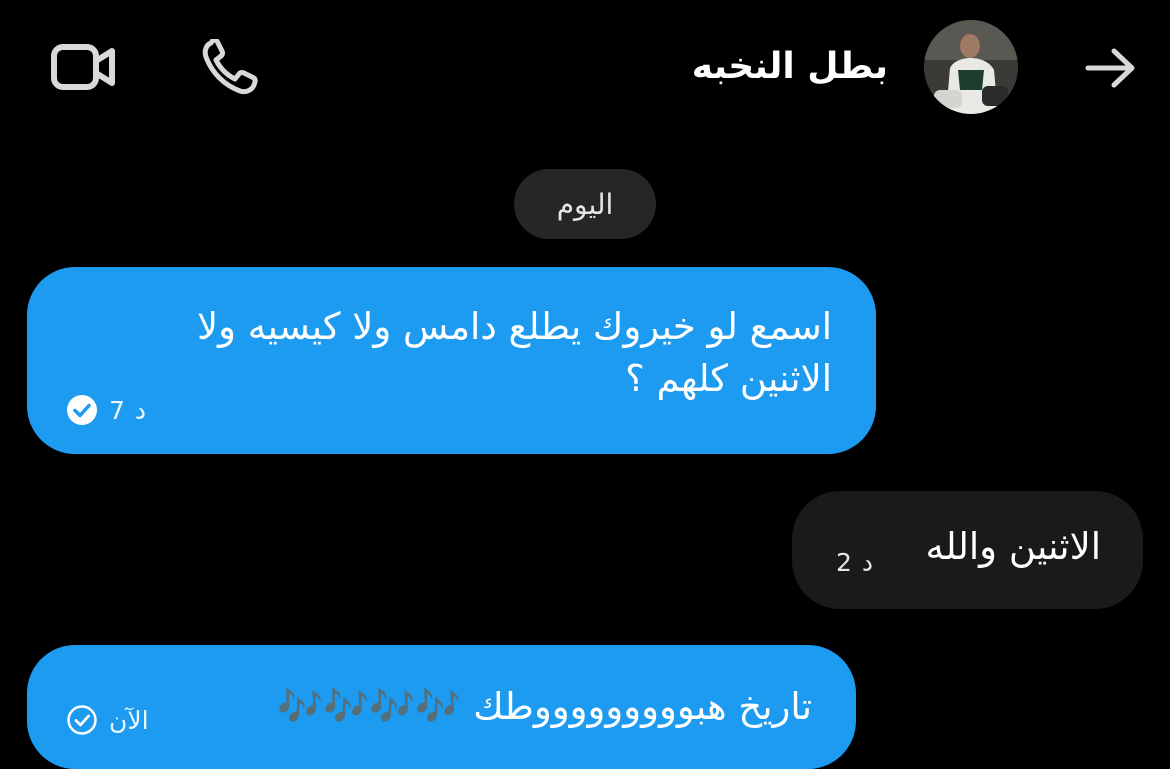 This screenshot has width=1170, height=769. I want to click on message-bubble-outgoing: تاريخ هبوووووووووطك 🎶🎶🎶🎶 الآن, so click(441, 707).